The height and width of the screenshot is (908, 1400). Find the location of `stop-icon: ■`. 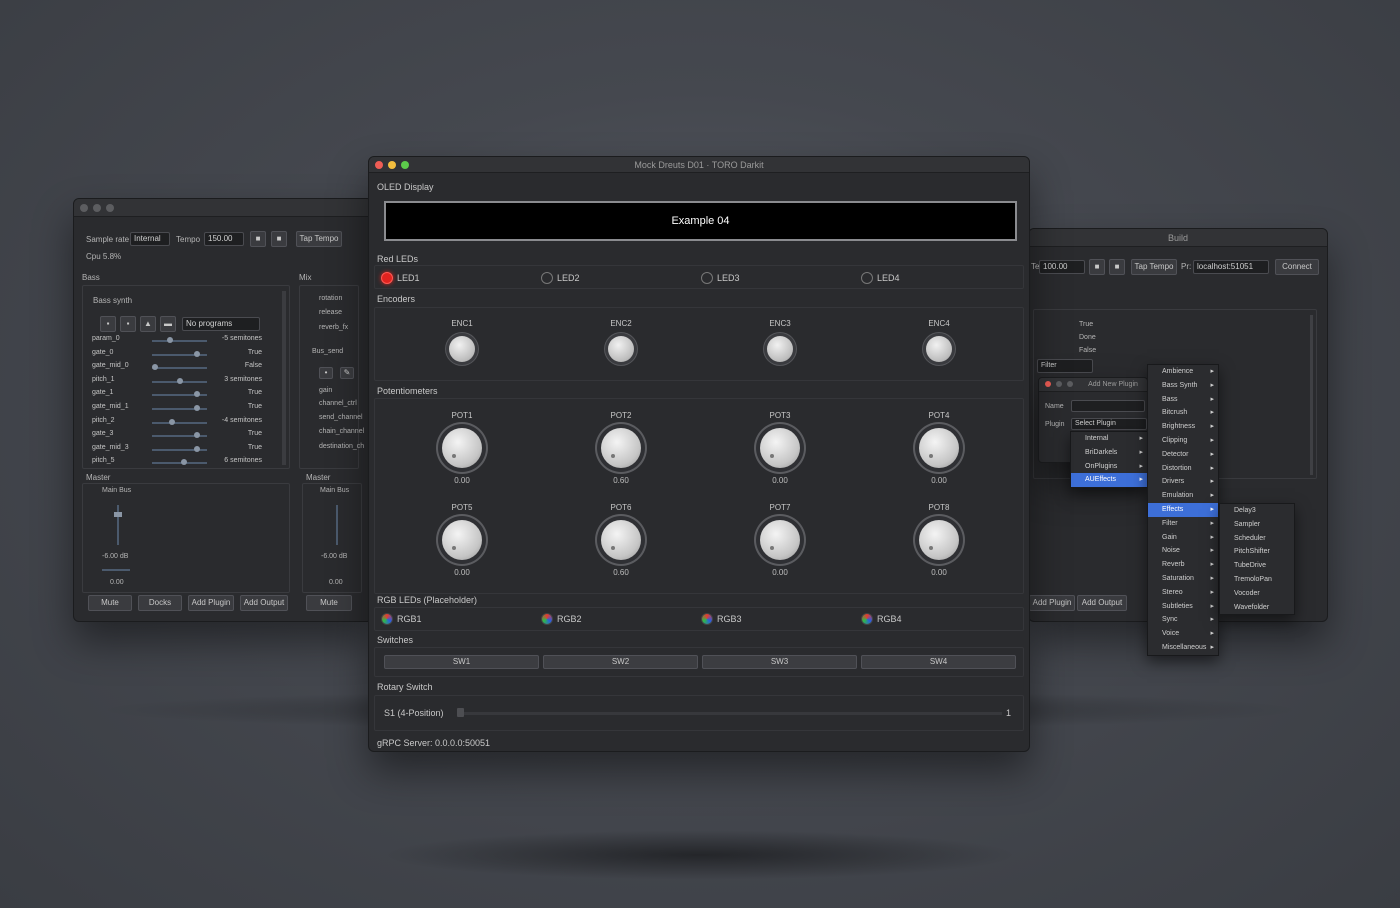

stop-icon: ■ is located at coordinates (258, 239).